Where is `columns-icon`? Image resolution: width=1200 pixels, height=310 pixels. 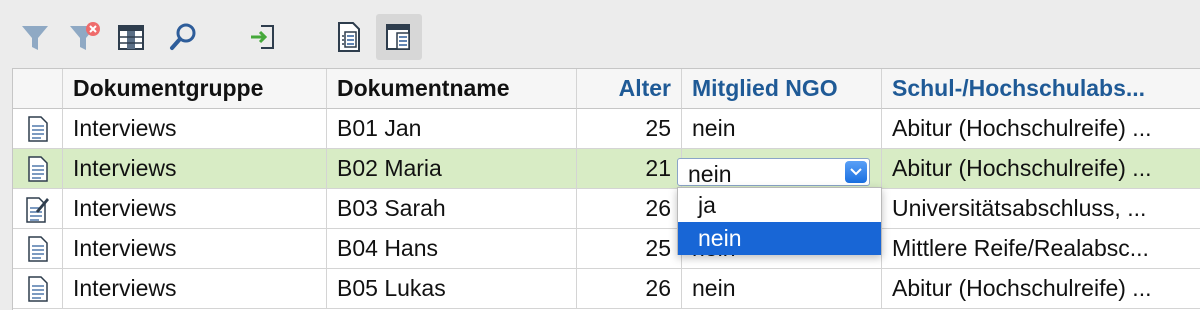 columns-icon is located at coordinates (131, 37).